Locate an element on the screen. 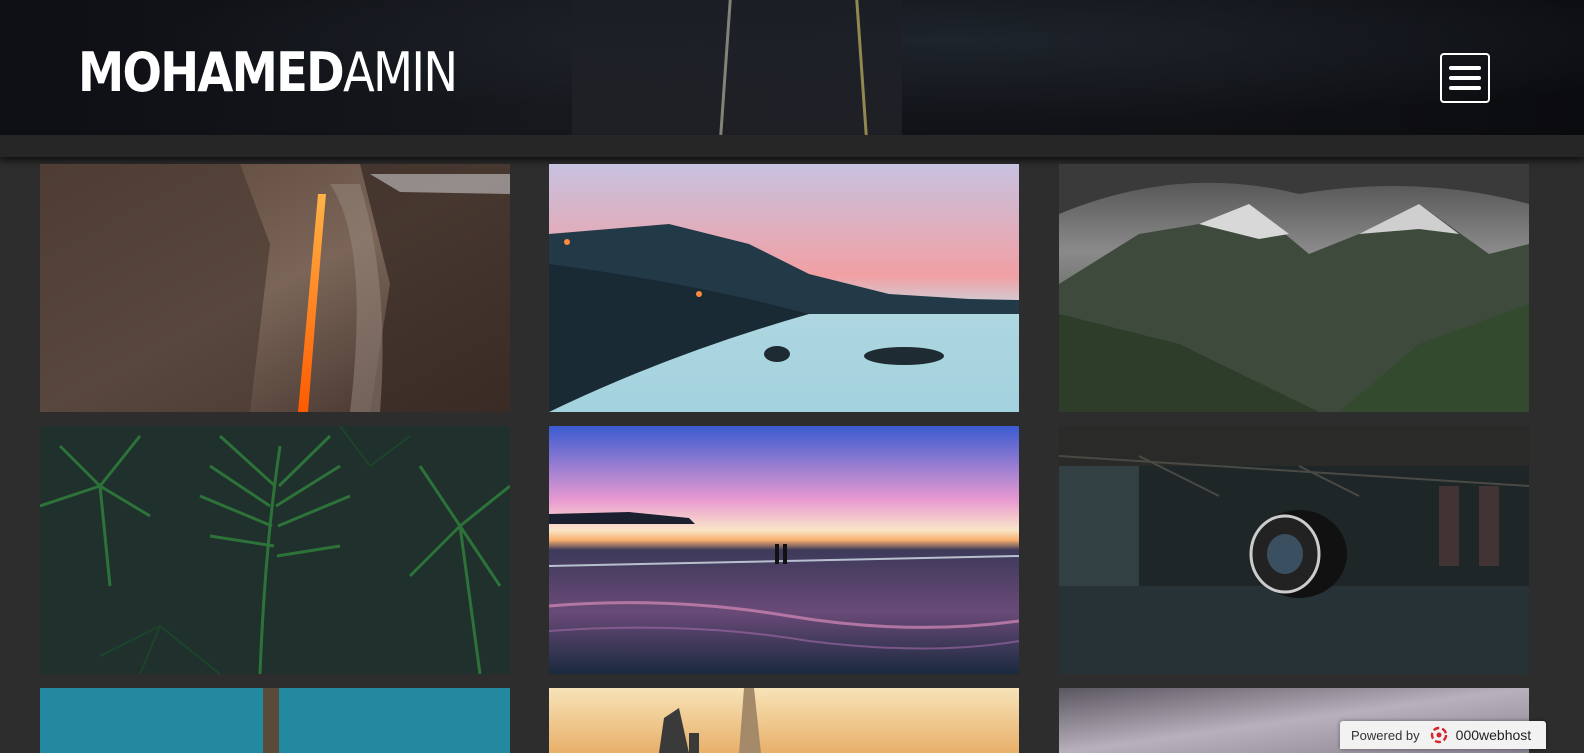 The image size is (1584, 753). powered-by-label: Powered by is located at coordinates (1385, 735).